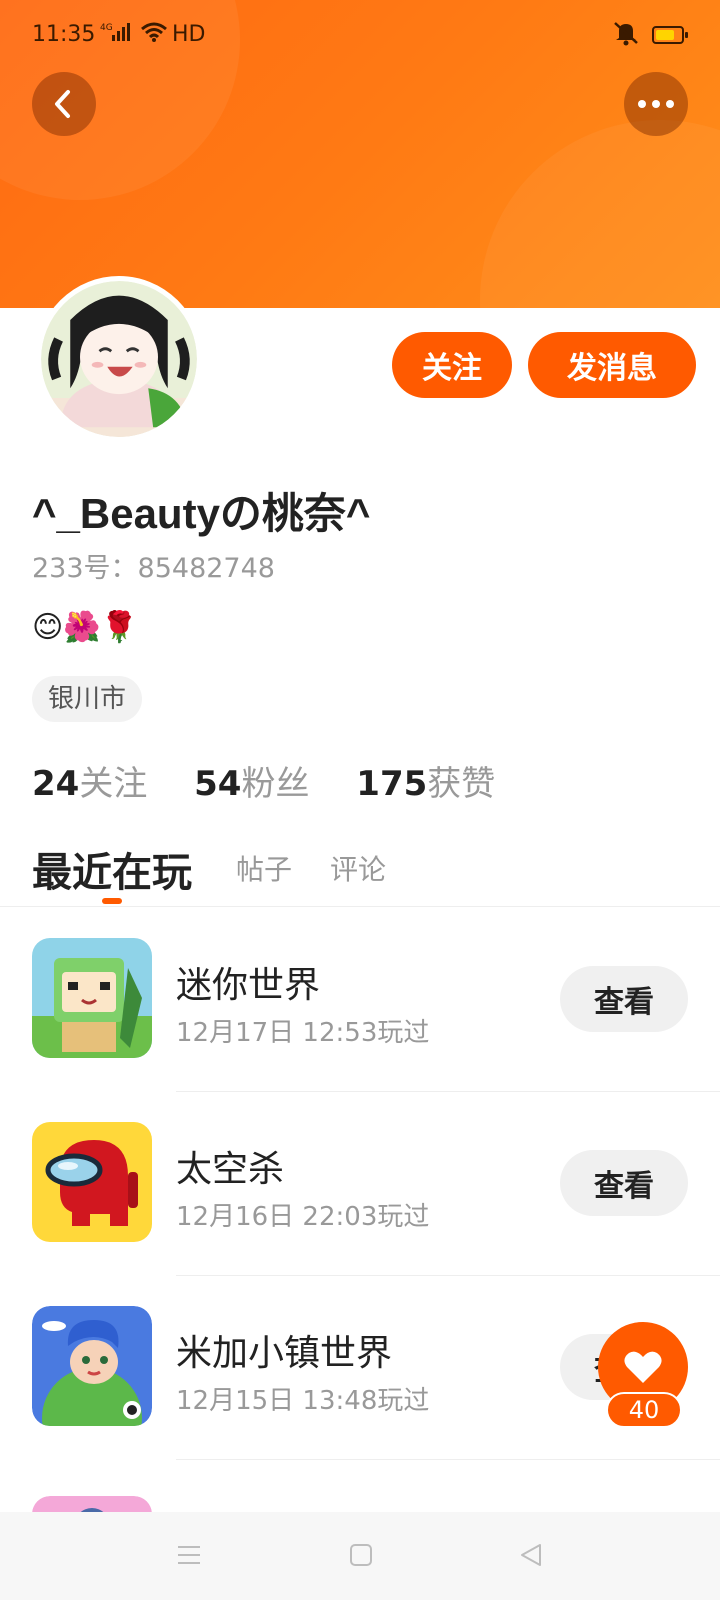  Describe the element at coordinates (113, 784) in the screenshot. I see `stat-label: 关注` at that location.